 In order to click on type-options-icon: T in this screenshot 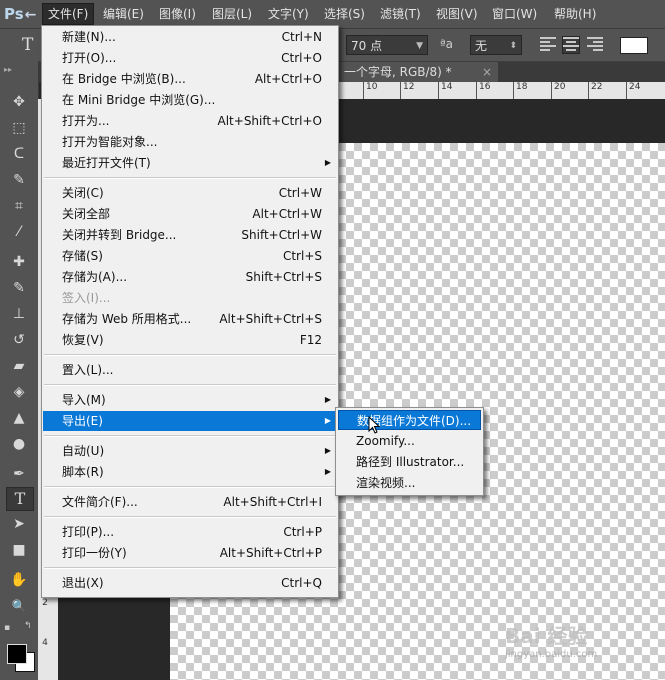, I will do `click(27, 45)`.